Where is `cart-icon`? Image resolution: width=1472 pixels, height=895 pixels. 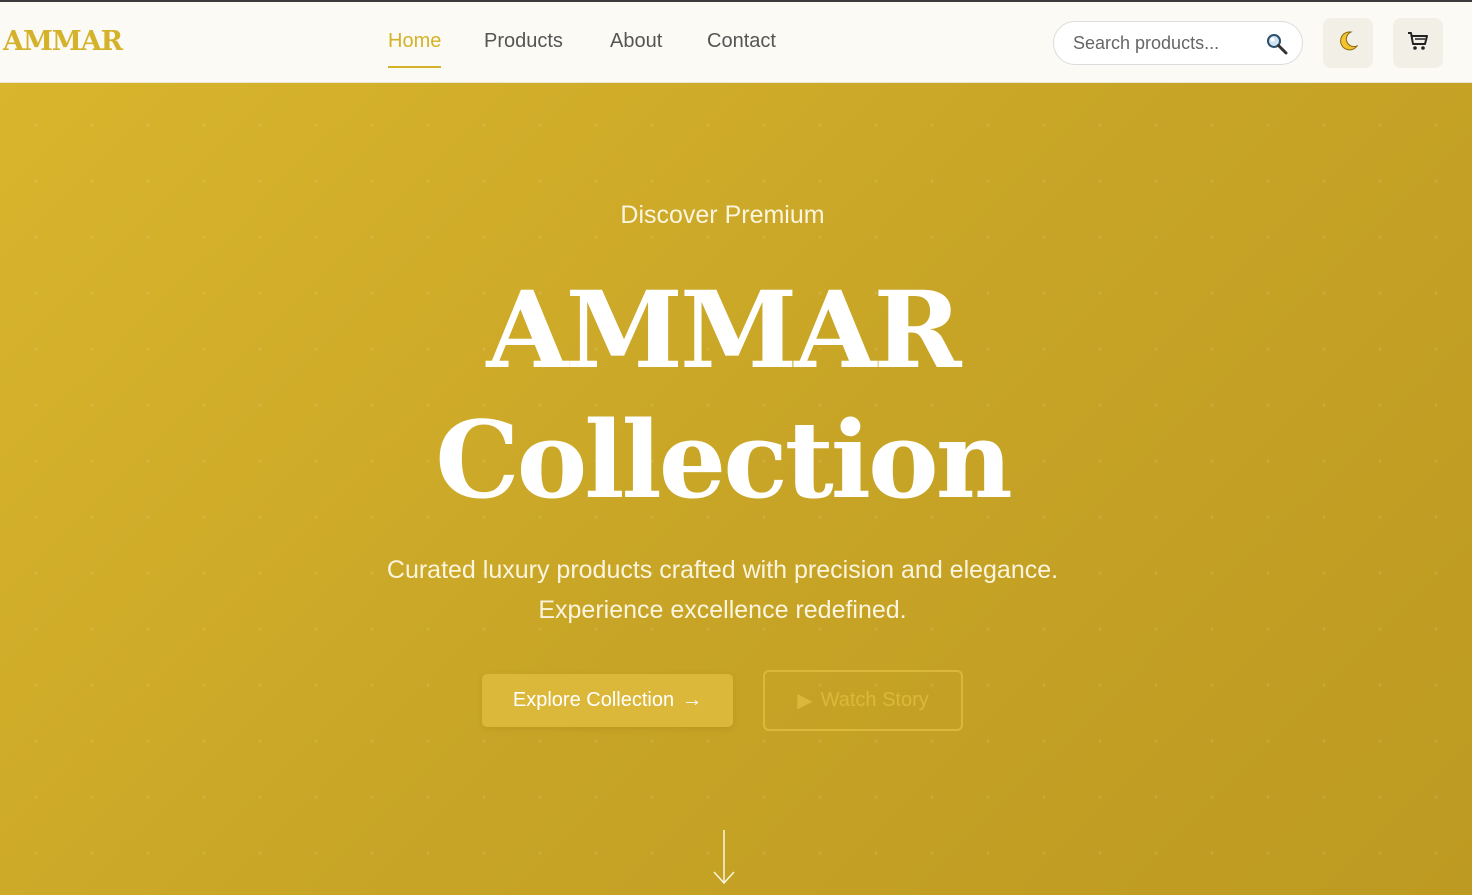 cart-icon is located at coordinates (1418, 43).